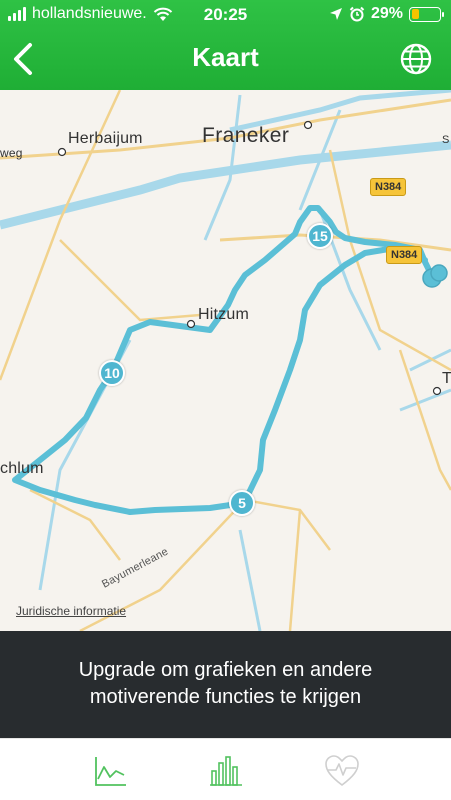 Image resolution: width=451 pixels, height=800 pixels. Describe the element at coordinates (225, 15) in the screenshot. I see `status-bar: hollandsnieuwe. 20:25 29%` at that location.